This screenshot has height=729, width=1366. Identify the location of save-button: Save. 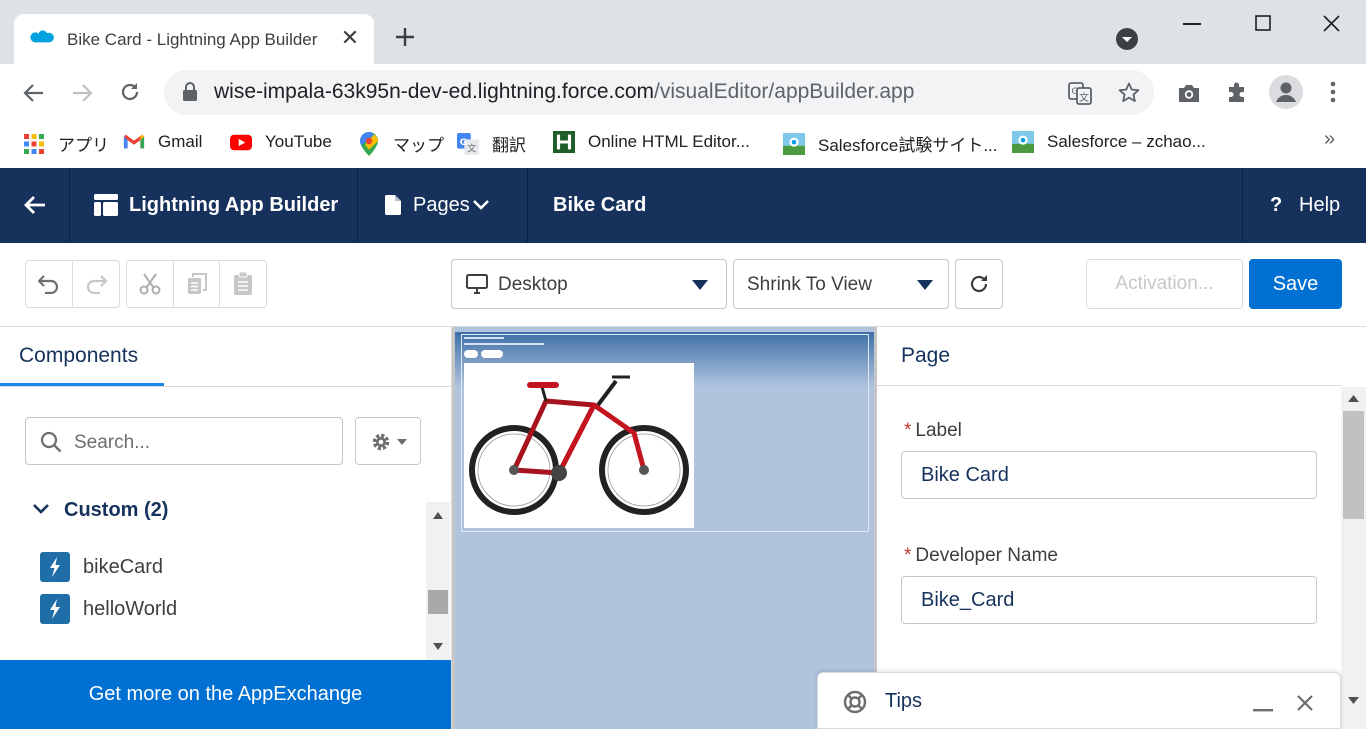
(1295, 284).